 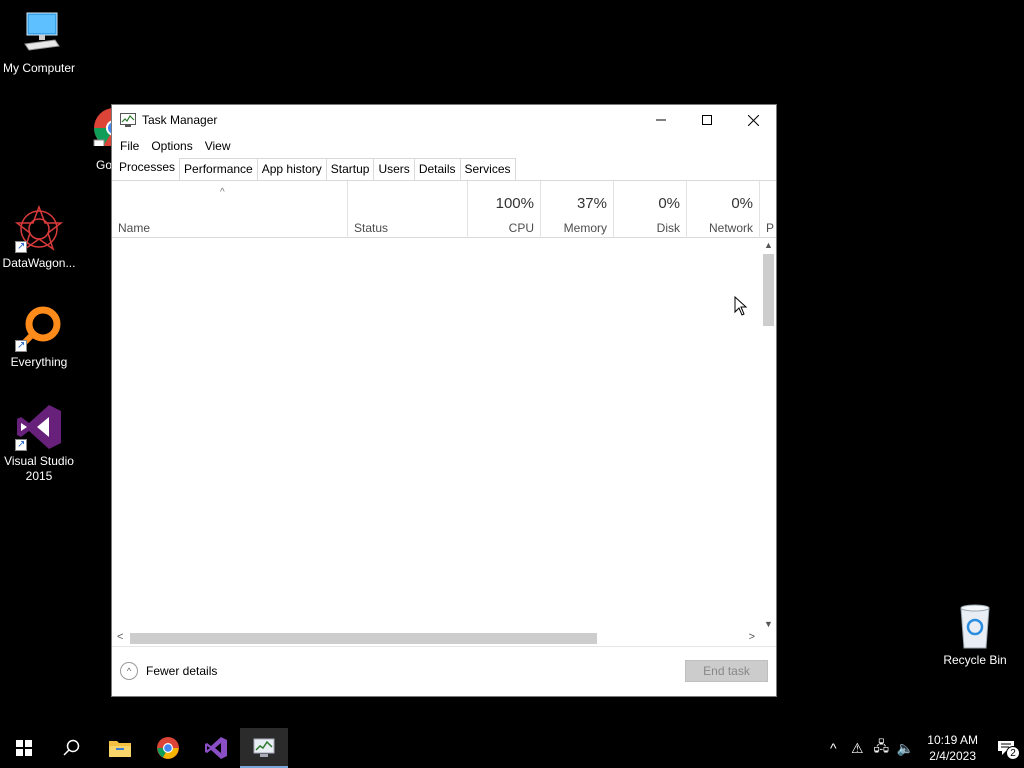 What do you see at coordinates (521, 228) in the screenshot?
I see `column-label: CPU` at bounding box center [521, 228].